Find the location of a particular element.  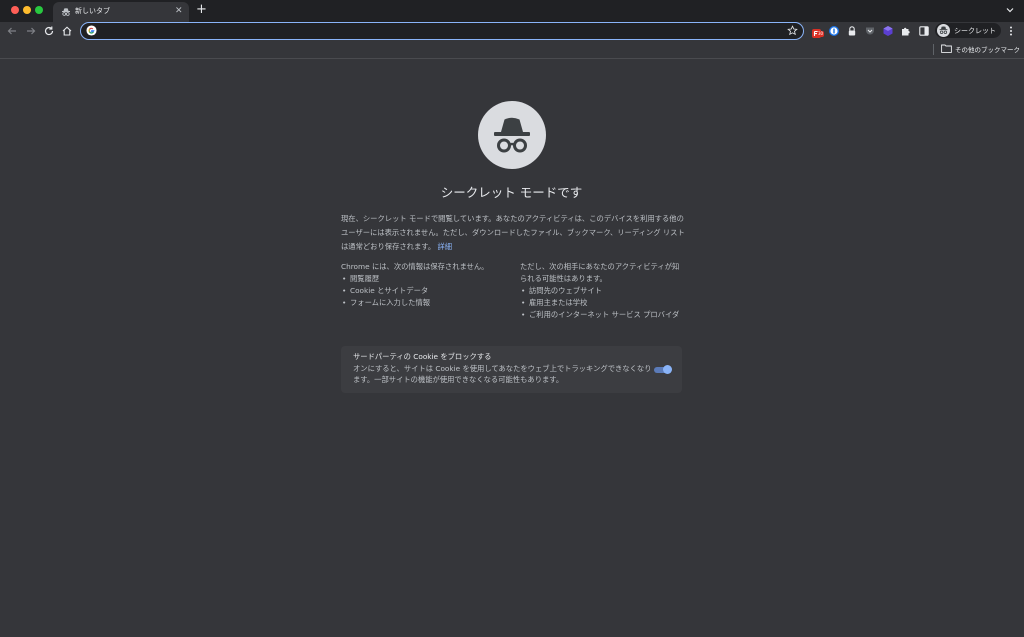

incognito-hero-icon is located at coordinates (512, 135).